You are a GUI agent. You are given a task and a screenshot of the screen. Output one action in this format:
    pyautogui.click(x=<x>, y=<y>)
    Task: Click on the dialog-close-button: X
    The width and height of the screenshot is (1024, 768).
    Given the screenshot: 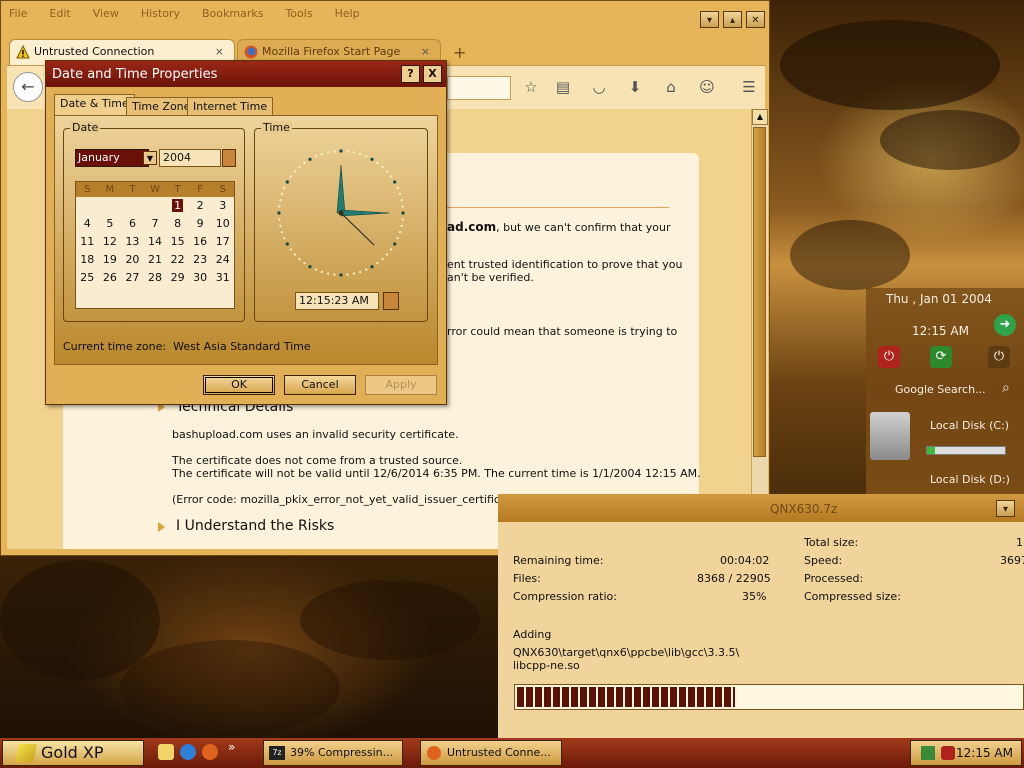 What is the action you would take?
    pyautogui.click(x=432, y=74)
    